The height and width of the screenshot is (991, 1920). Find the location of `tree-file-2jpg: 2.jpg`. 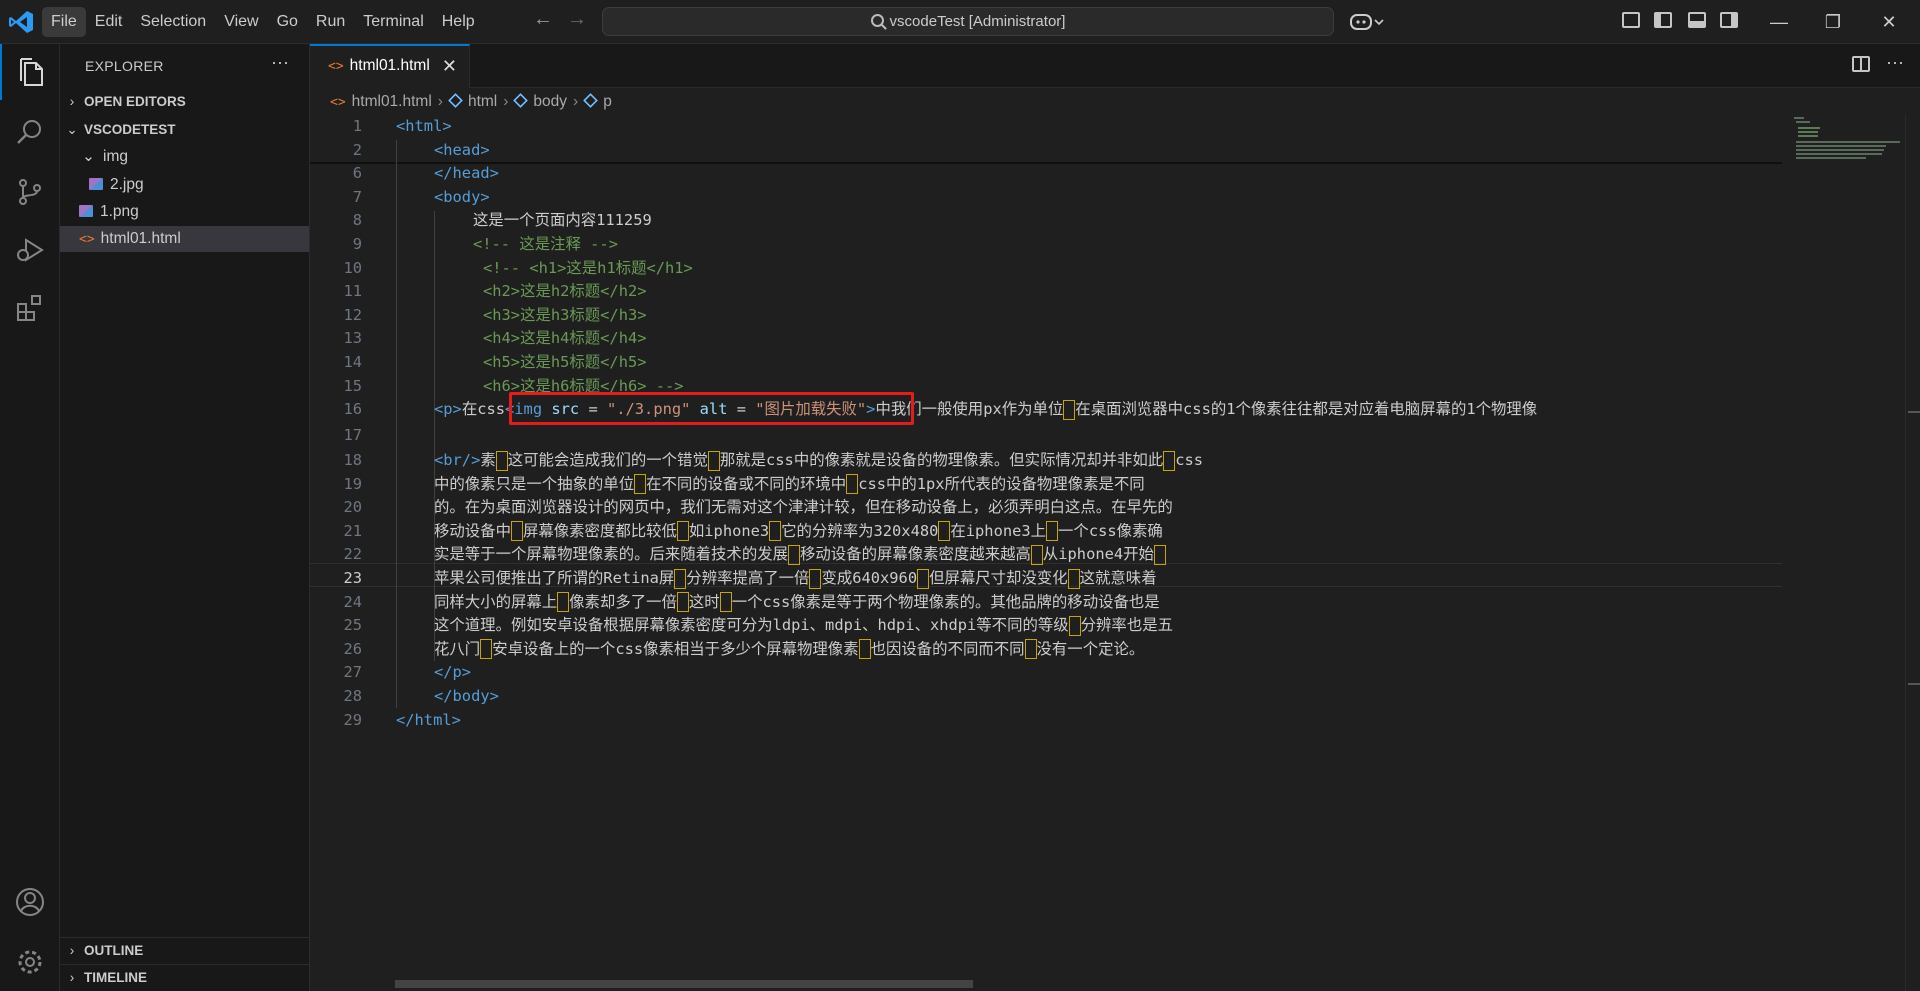

tree-file-2jpg: 2.jpg is located at coordinates (184, 185).